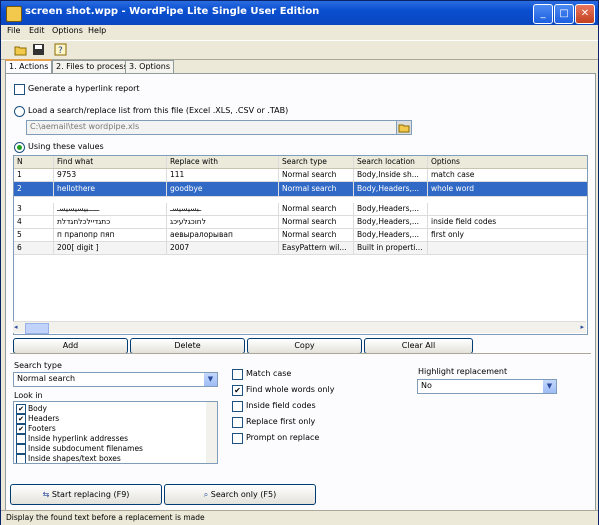 The image size is (599, 525). Describe the element at coordinates (237, 390) in the screenshot. I see `whole-words-checkbox: ✔` at that location.